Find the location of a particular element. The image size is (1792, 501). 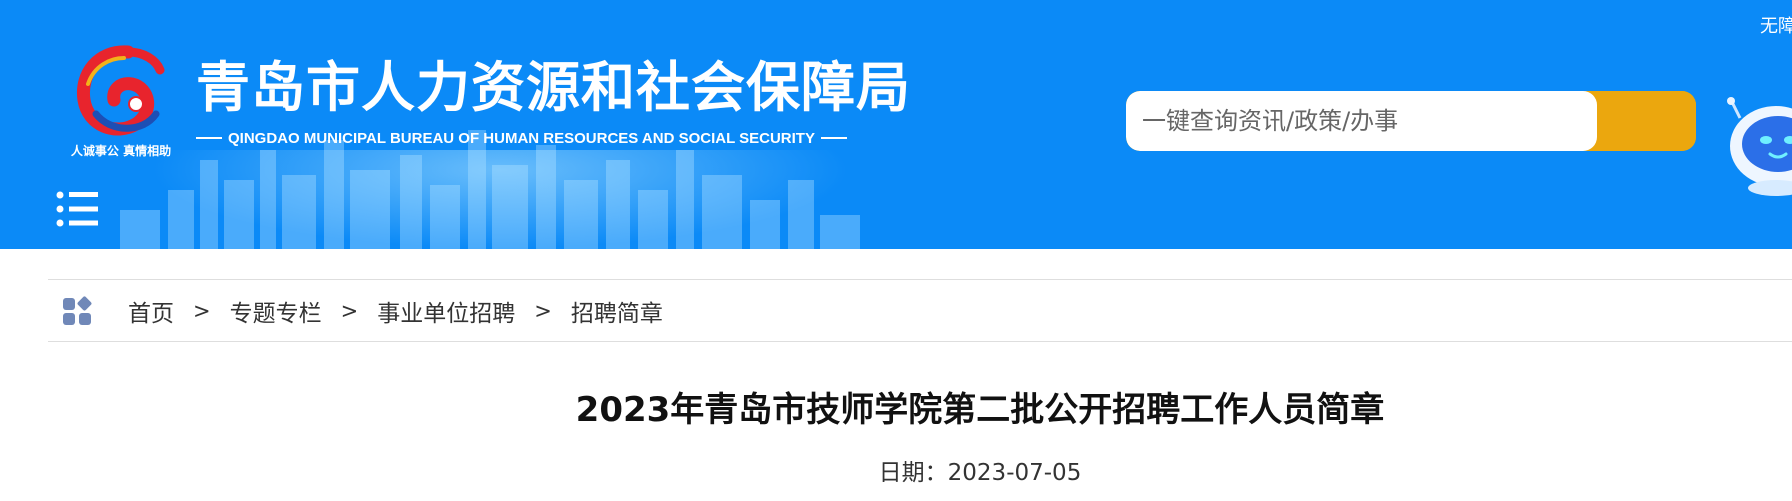

search-input is located at coordinates (1361, 121).